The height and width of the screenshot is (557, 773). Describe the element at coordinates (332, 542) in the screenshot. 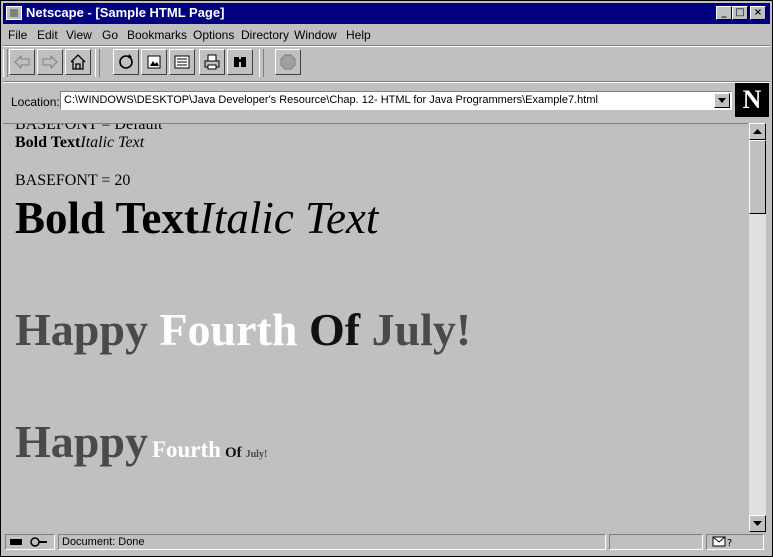

I see `status-text: Document: Done` at that location.